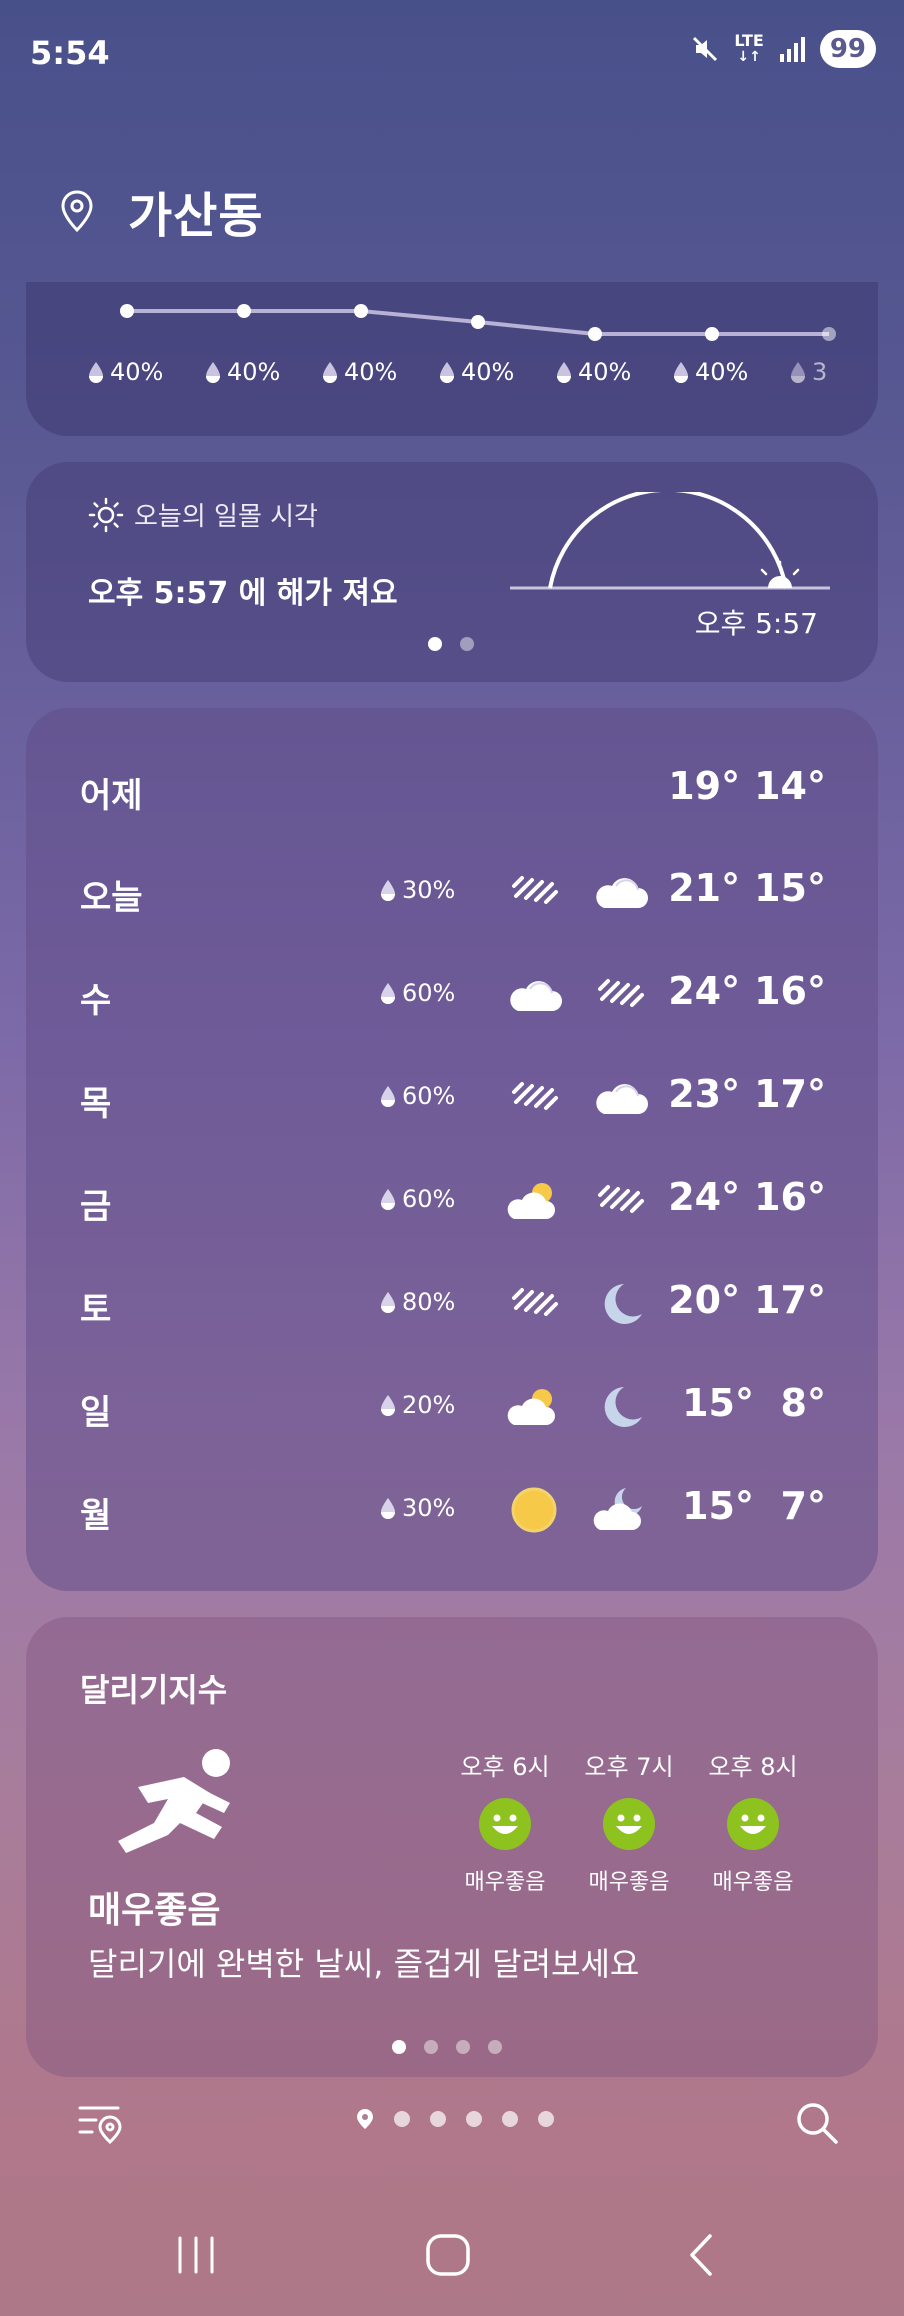 This screenshot has height=2316, width=904. What do you see at coordinates (429, 1405) in the screenshot?
I see `precip-value: 20%` at bounding box center [429, 1405].